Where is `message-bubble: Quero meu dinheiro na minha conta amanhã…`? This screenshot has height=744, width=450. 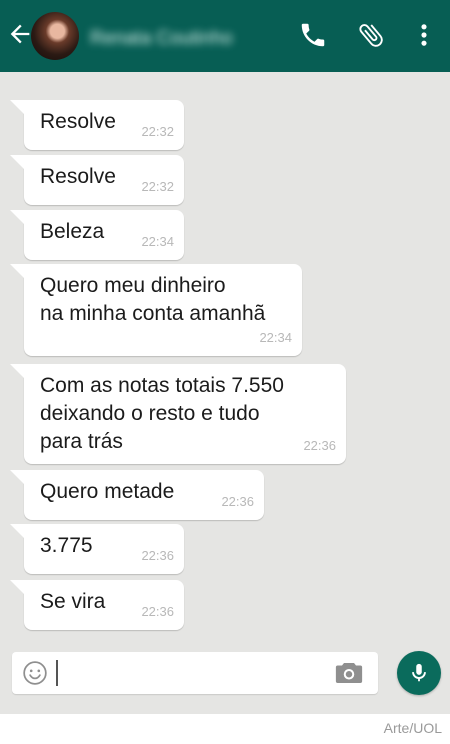
message-bubble: Quero meu dinheiro na minha conta amanhã… is located at coordinates (156, 310).